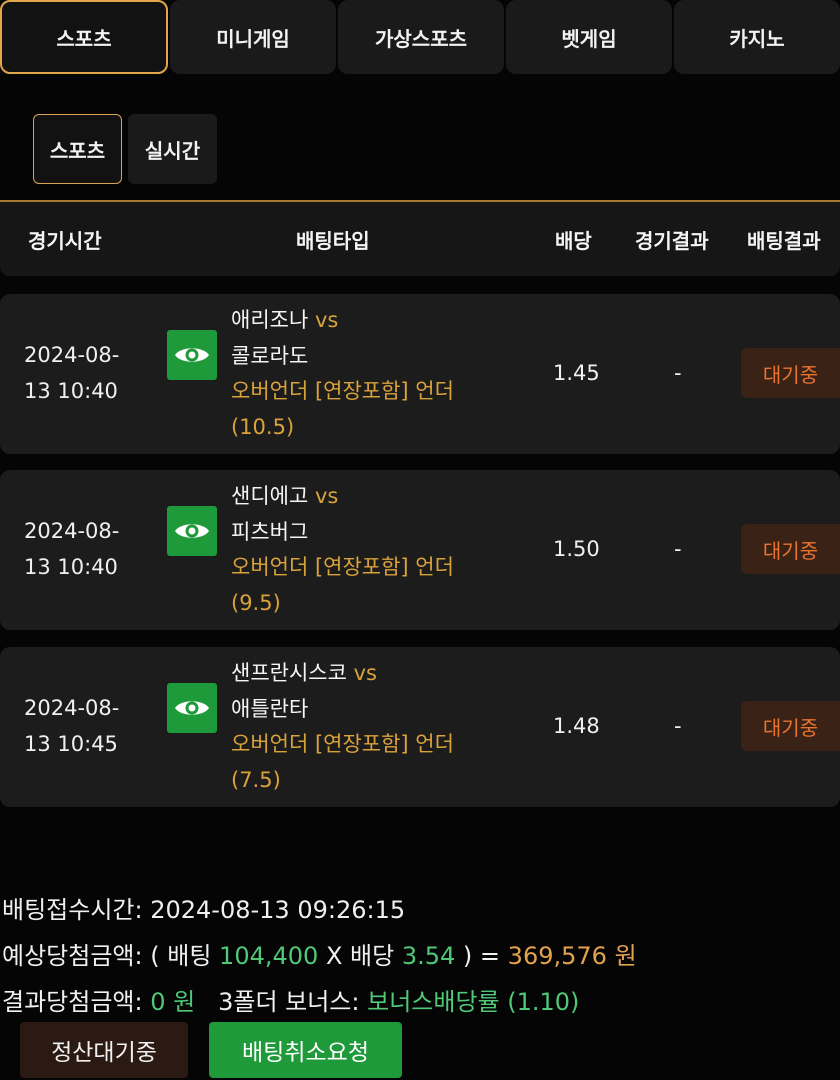  What do you see at coordinates (784, 240) in the screenshot?
I see `header-bet-result: 배팅결과` at bounding box center [784, 240].